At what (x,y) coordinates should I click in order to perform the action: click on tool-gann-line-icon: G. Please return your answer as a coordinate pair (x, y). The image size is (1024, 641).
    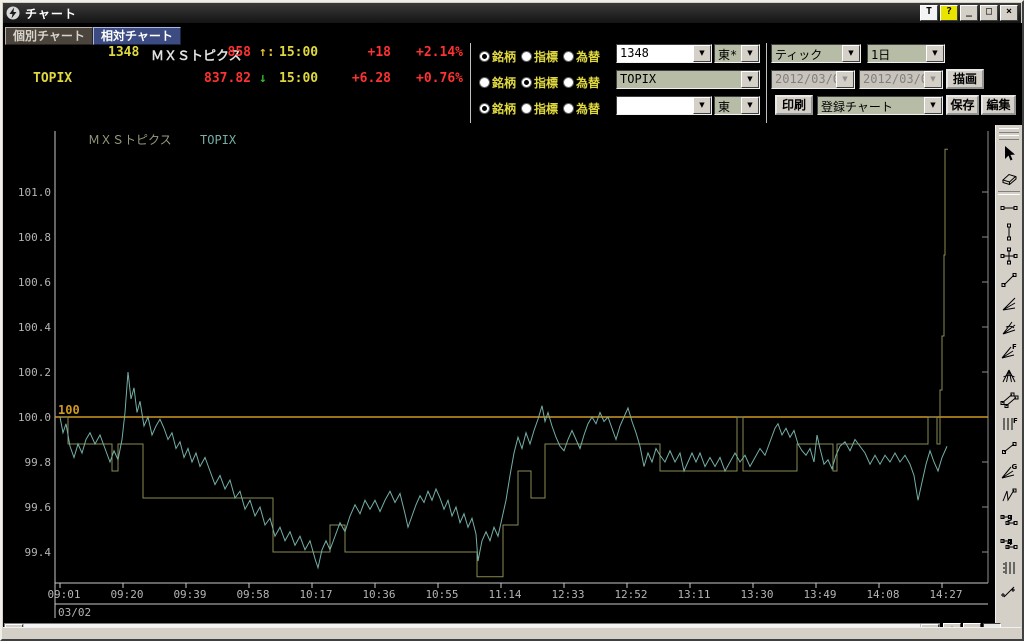
    Looking at the image, I should click on (1009, 472).